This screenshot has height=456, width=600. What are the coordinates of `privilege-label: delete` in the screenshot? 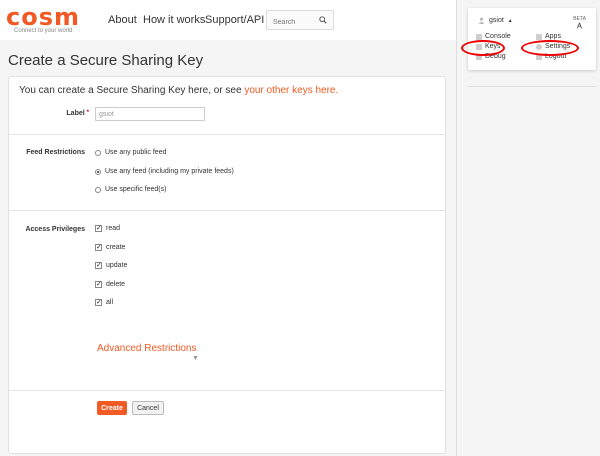 It's located at (116, 284).